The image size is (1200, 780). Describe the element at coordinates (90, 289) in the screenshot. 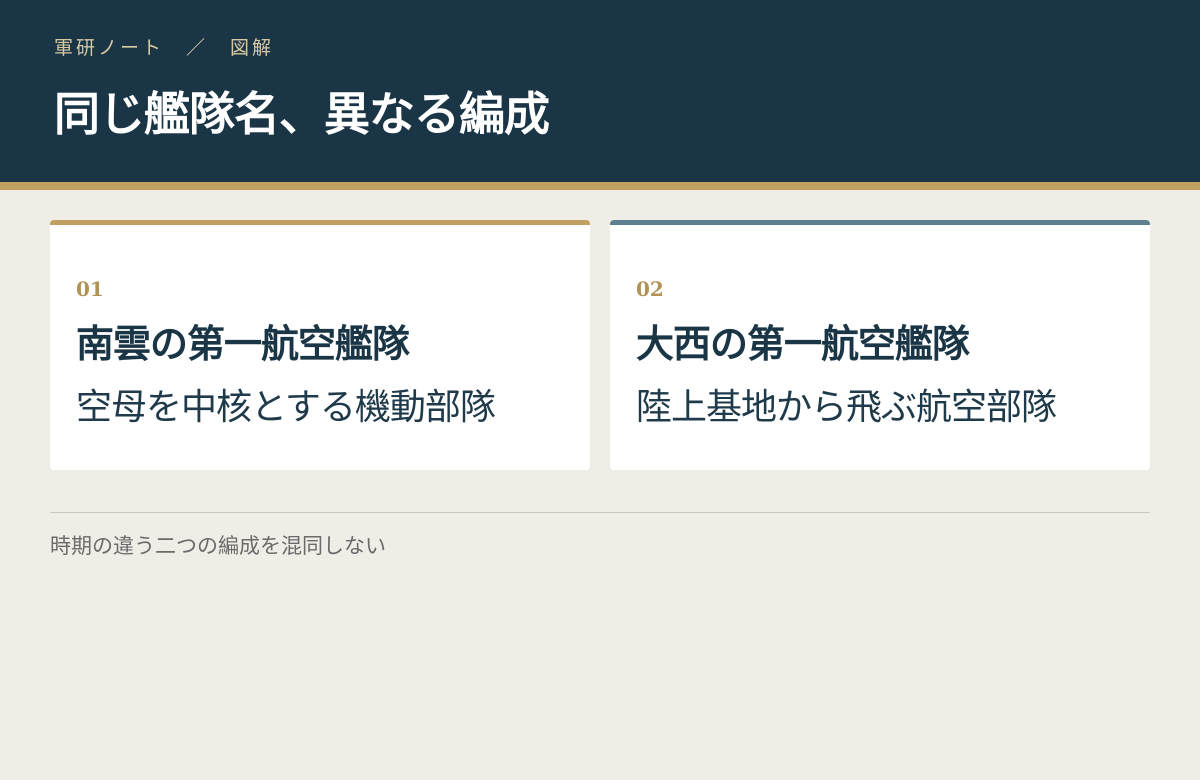

I see `card-number: 01` at that location.